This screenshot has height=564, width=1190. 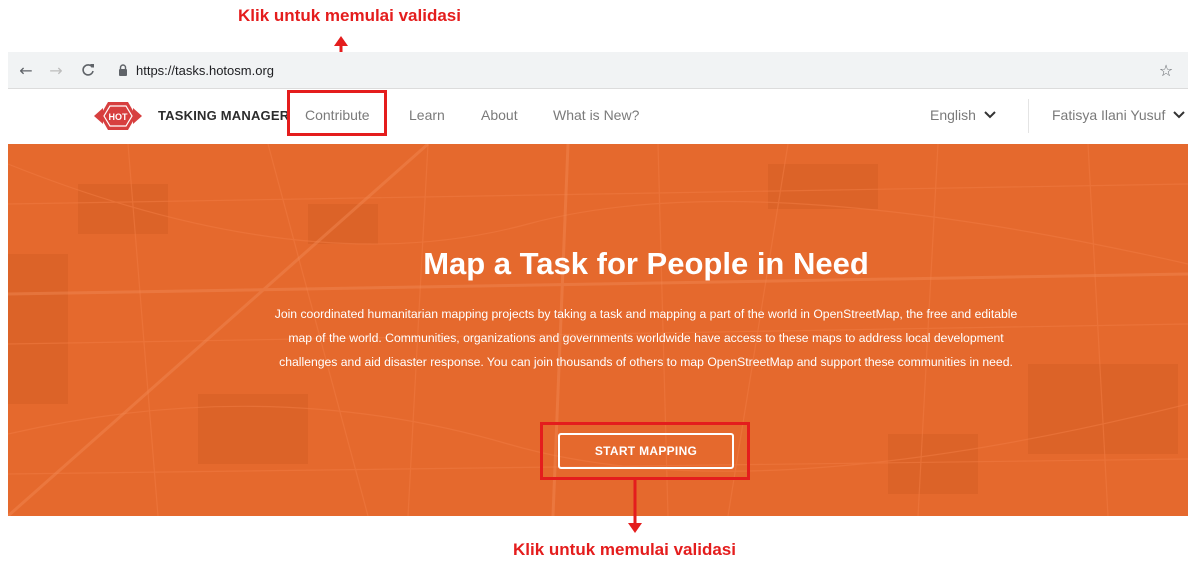 What do you see at coordinates (646, 451) in the screenshot?
I see `start-mapping-button: START MAPPING` at bounding box center [646, 451].